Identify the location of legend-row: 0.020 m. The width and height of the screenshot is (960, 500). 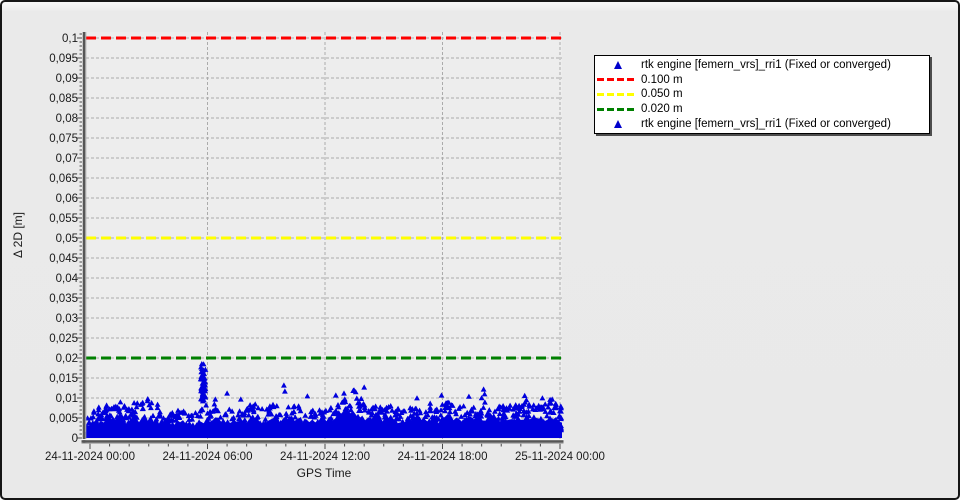
(762, 109).